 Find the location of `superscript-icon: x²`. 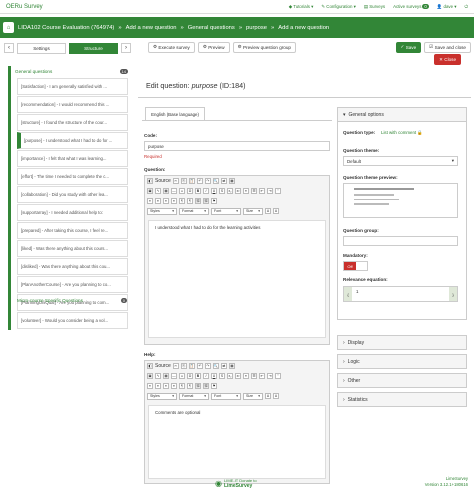

superscript-icon: x² is located at coordinates (238, 376).